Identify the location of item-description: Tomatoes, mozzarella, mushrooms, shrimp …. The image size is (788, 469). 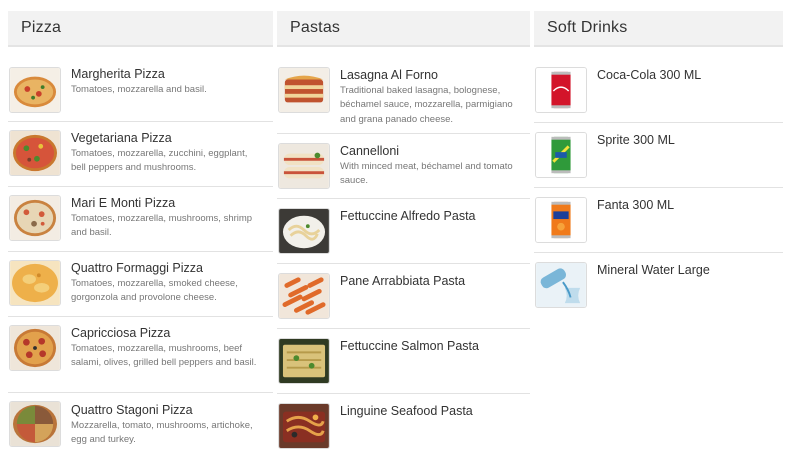
(162, 226).